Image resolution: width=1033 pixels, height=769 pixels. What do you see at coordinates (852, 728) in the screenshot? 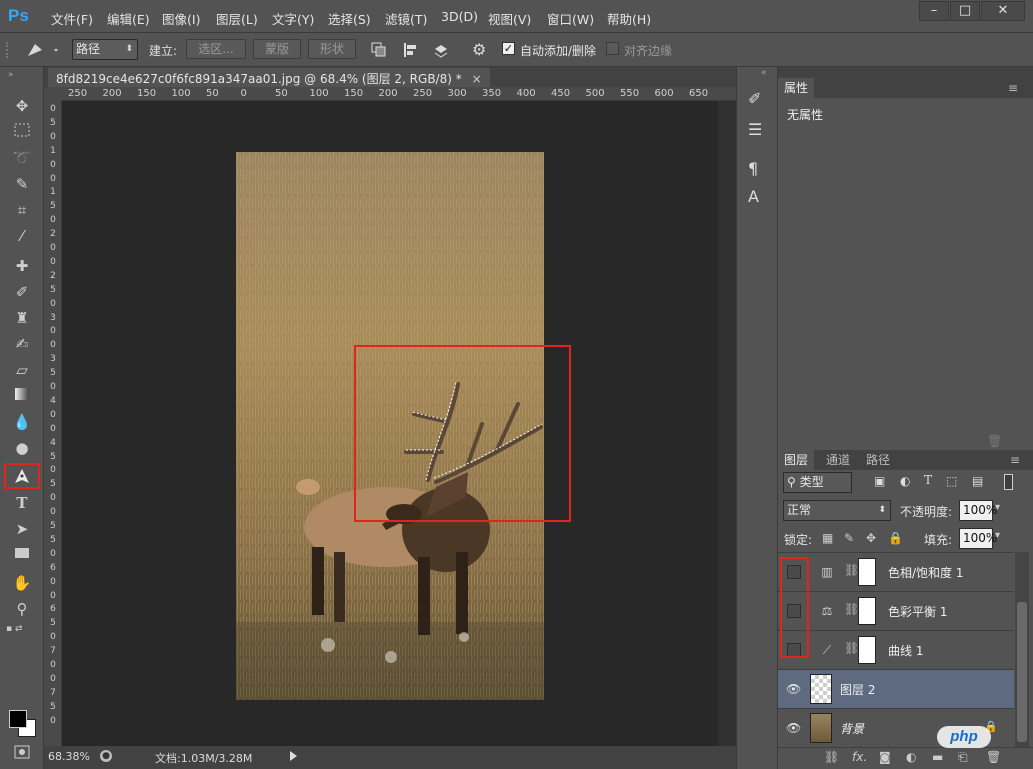
I see `layer-name: 背景` at bounding box center [852, 728].